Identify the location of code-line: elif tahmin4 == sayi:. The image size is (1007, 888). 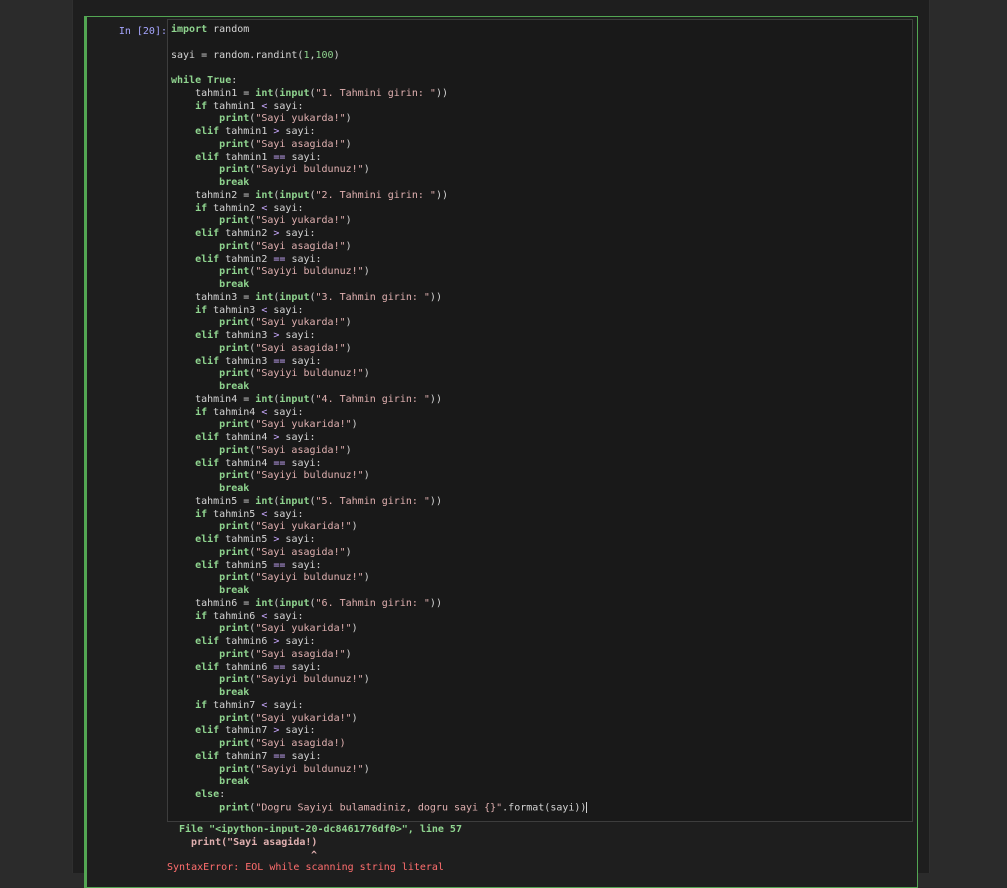
(379, 464).